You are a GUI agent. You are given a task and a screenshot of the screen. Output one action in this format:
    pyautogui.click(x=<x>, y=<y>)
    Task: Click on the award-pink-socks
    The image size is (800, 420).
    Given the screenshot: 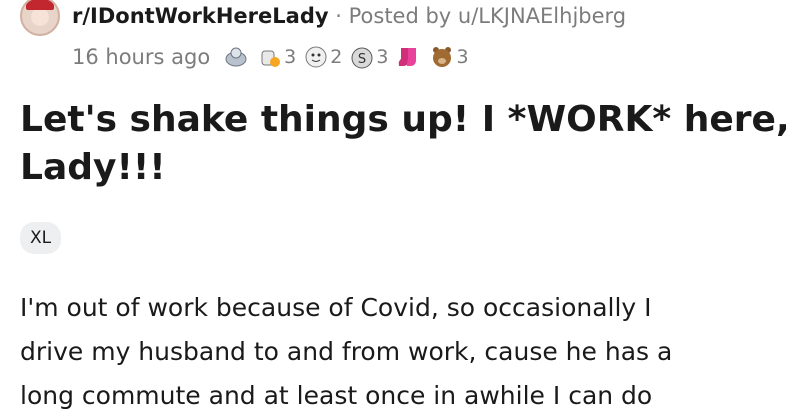 What is the action you would take?
    pyautogui.click(x=409, y=57)
    